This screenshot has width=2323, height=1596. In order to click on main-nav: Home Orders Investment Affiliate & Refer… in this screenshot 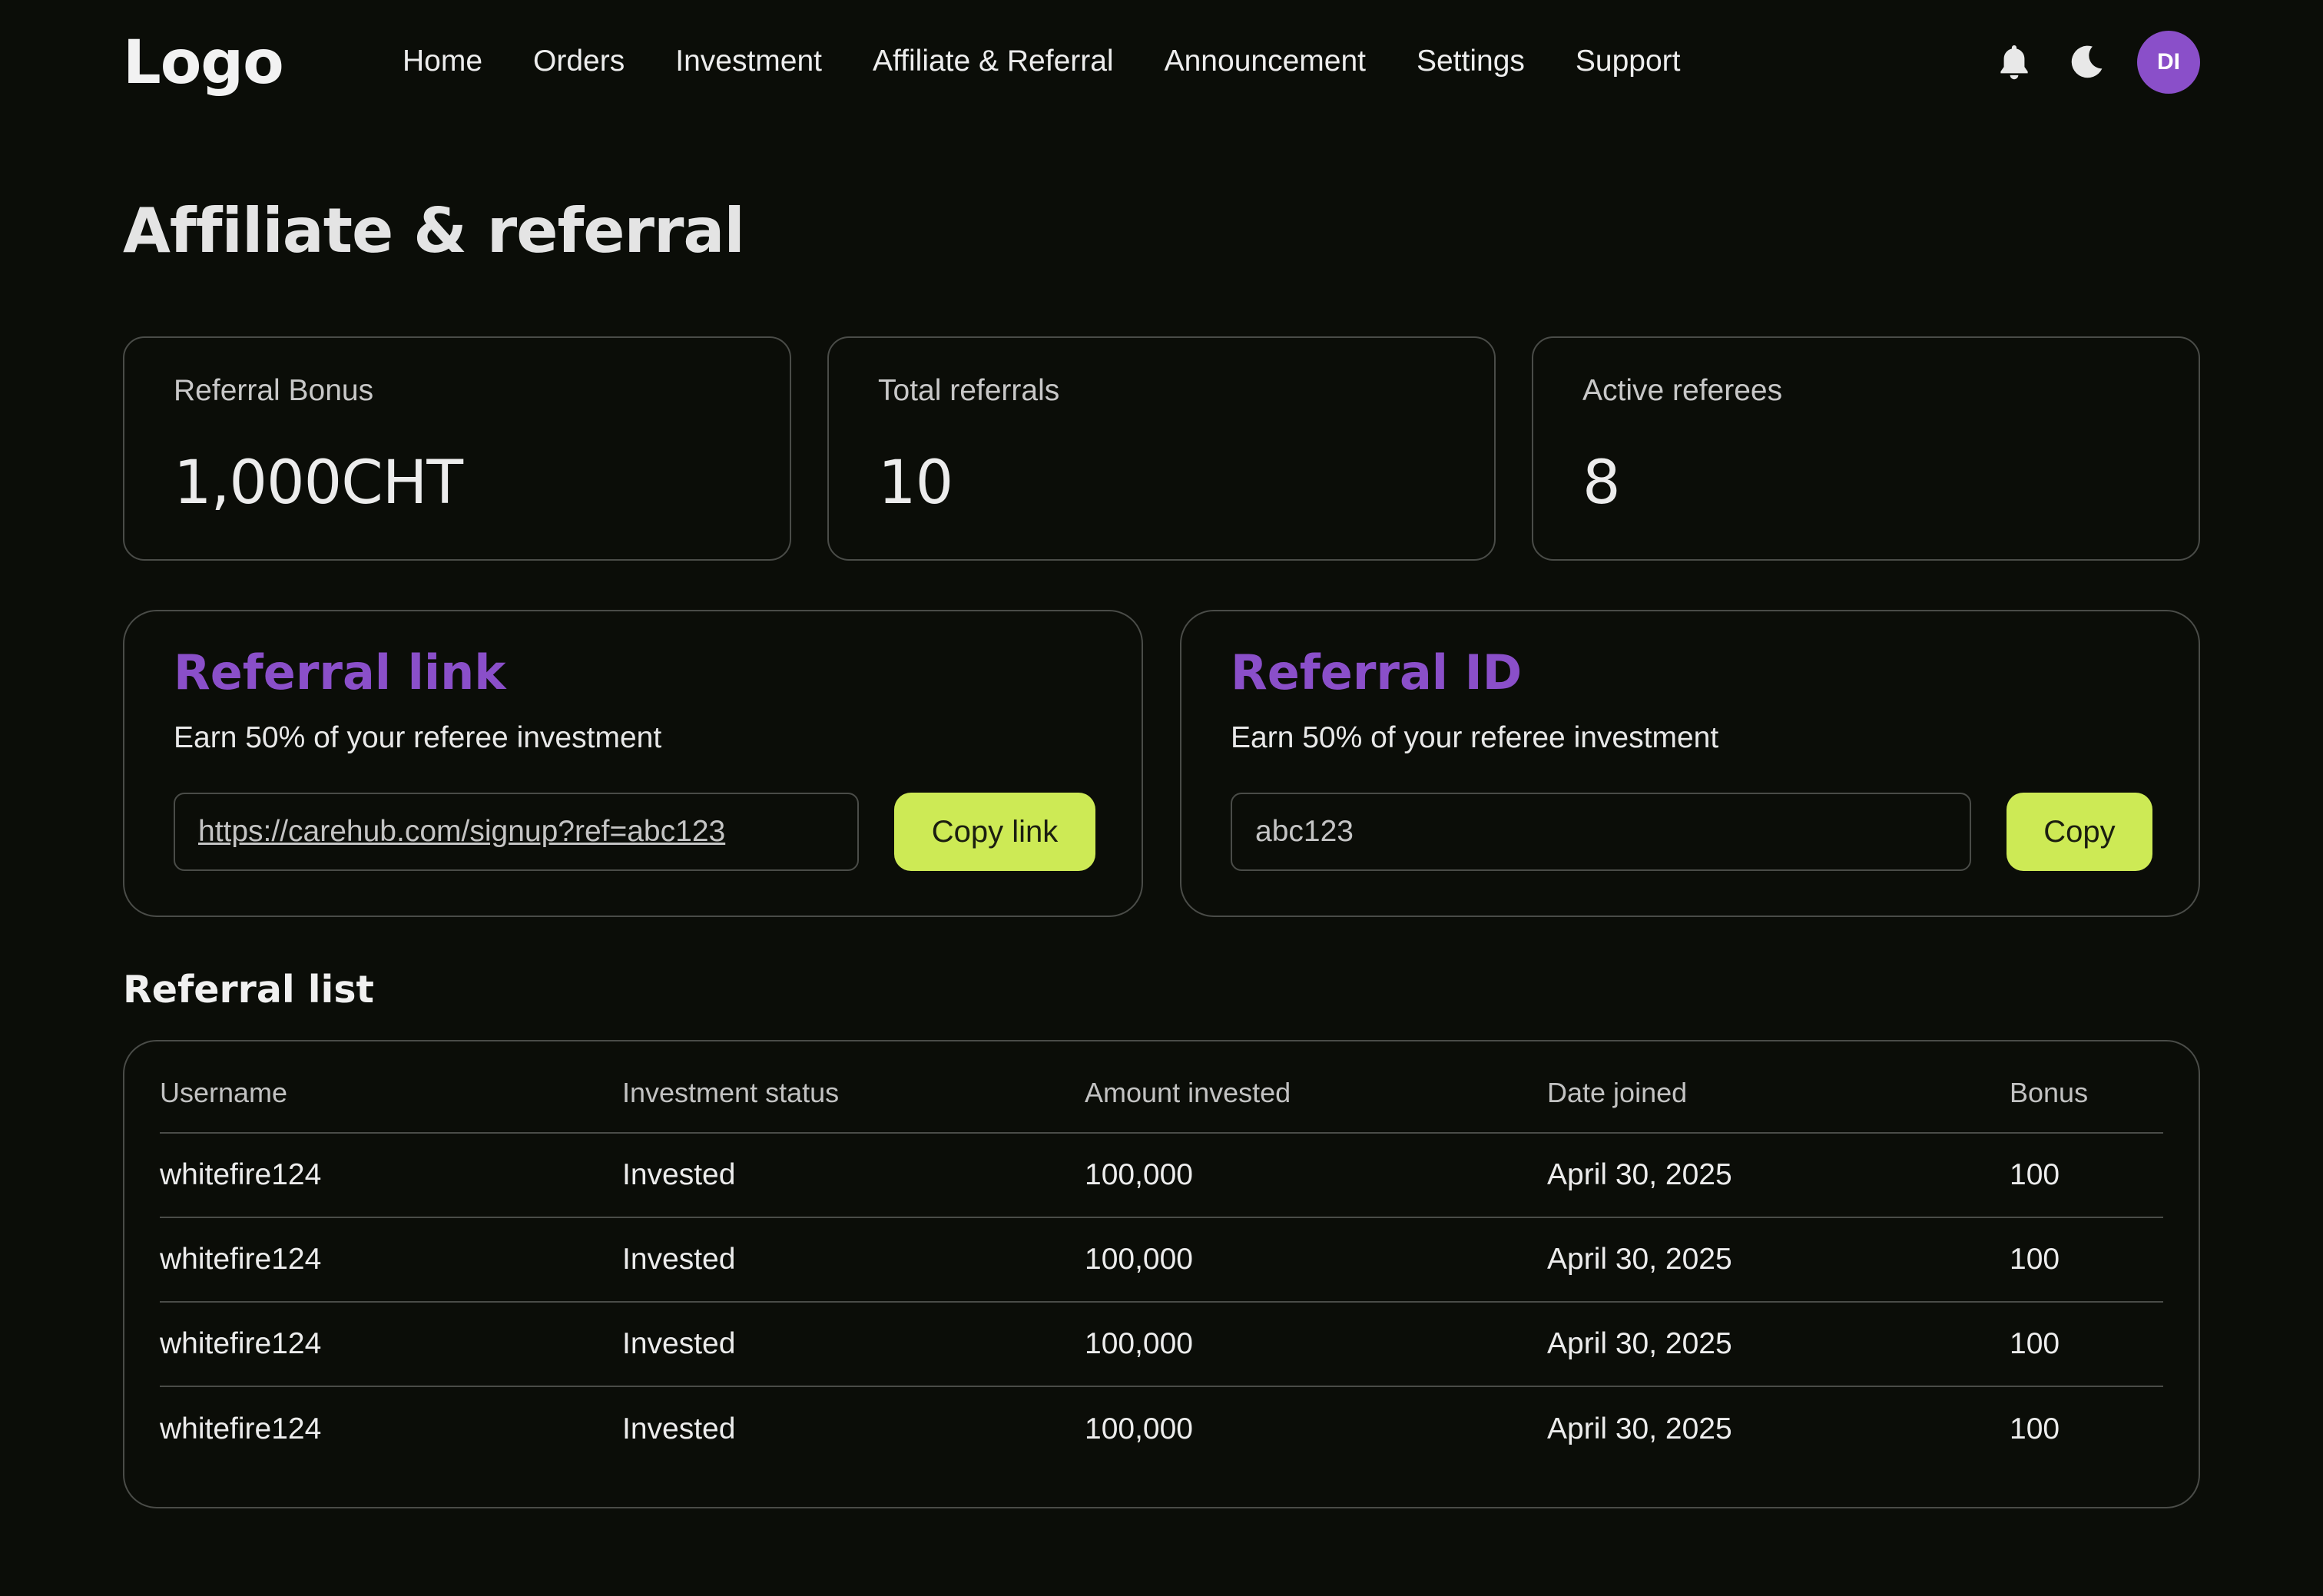, I will do `click(1042, 61)`.